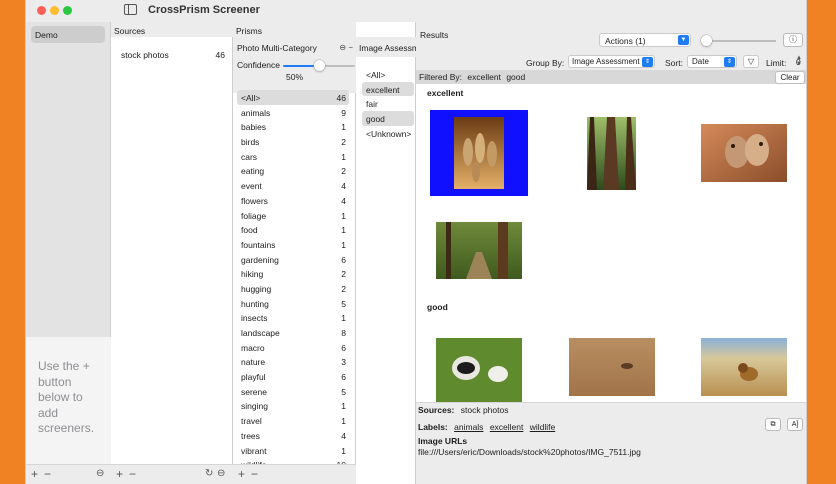  Describe the element at coordinates (738, 41) in the screenshot. I see `thumbnail-size-slider` at that location.